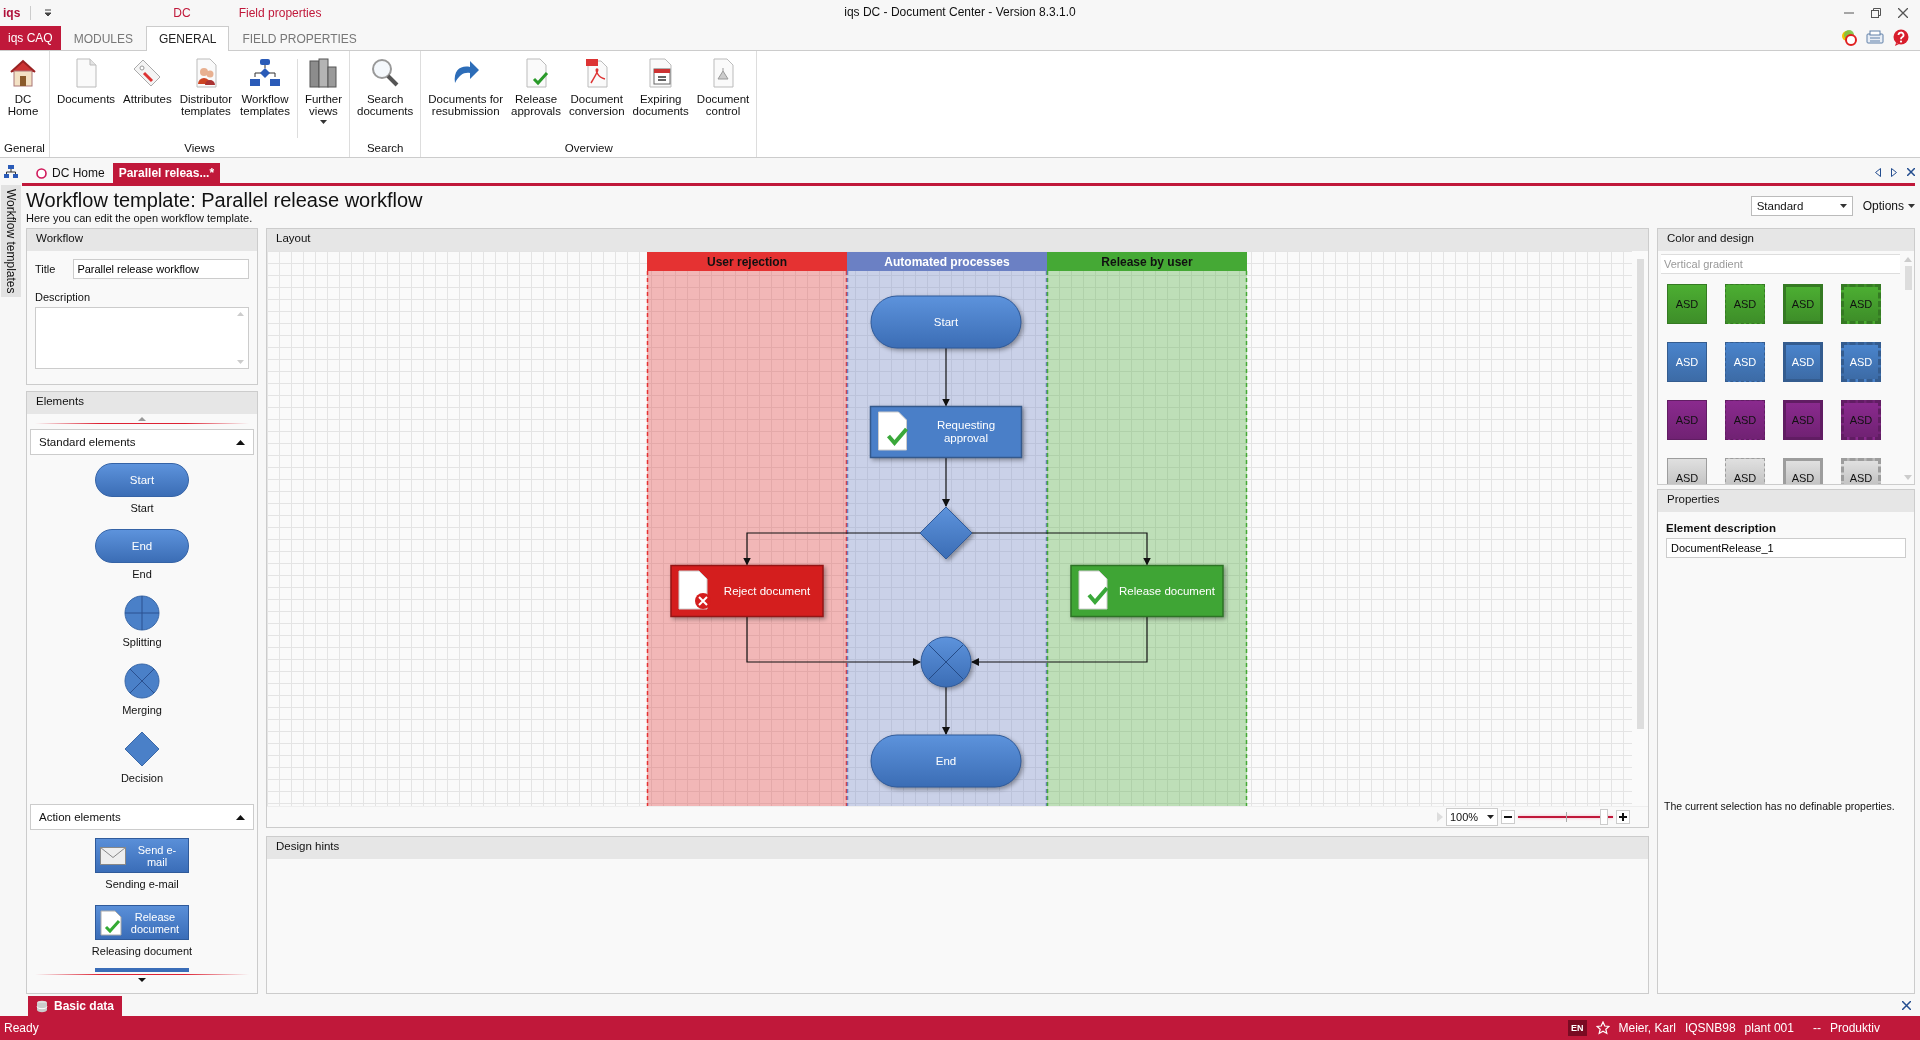 This screenshot has height=1040, width=1920. I want to click on start-shape: Start, so click(142, 480).